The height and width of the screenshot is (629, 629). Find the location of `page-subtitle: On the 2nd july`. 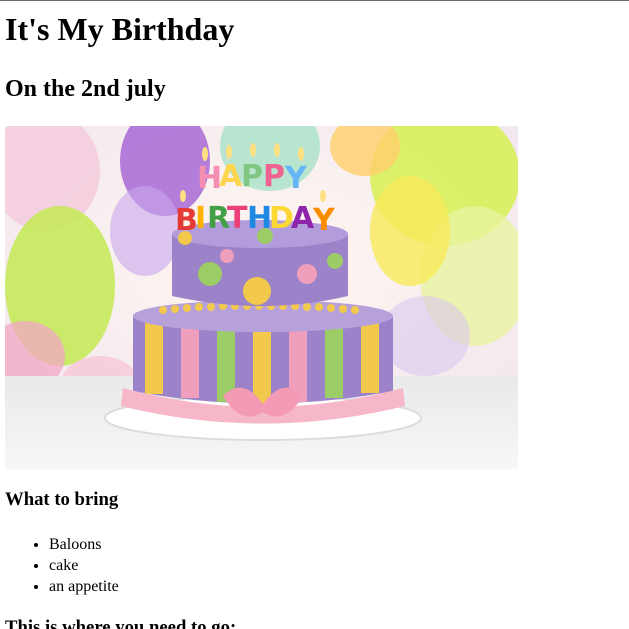

page-subtitle: On the 2nd july is located at coordinates (85, 89).